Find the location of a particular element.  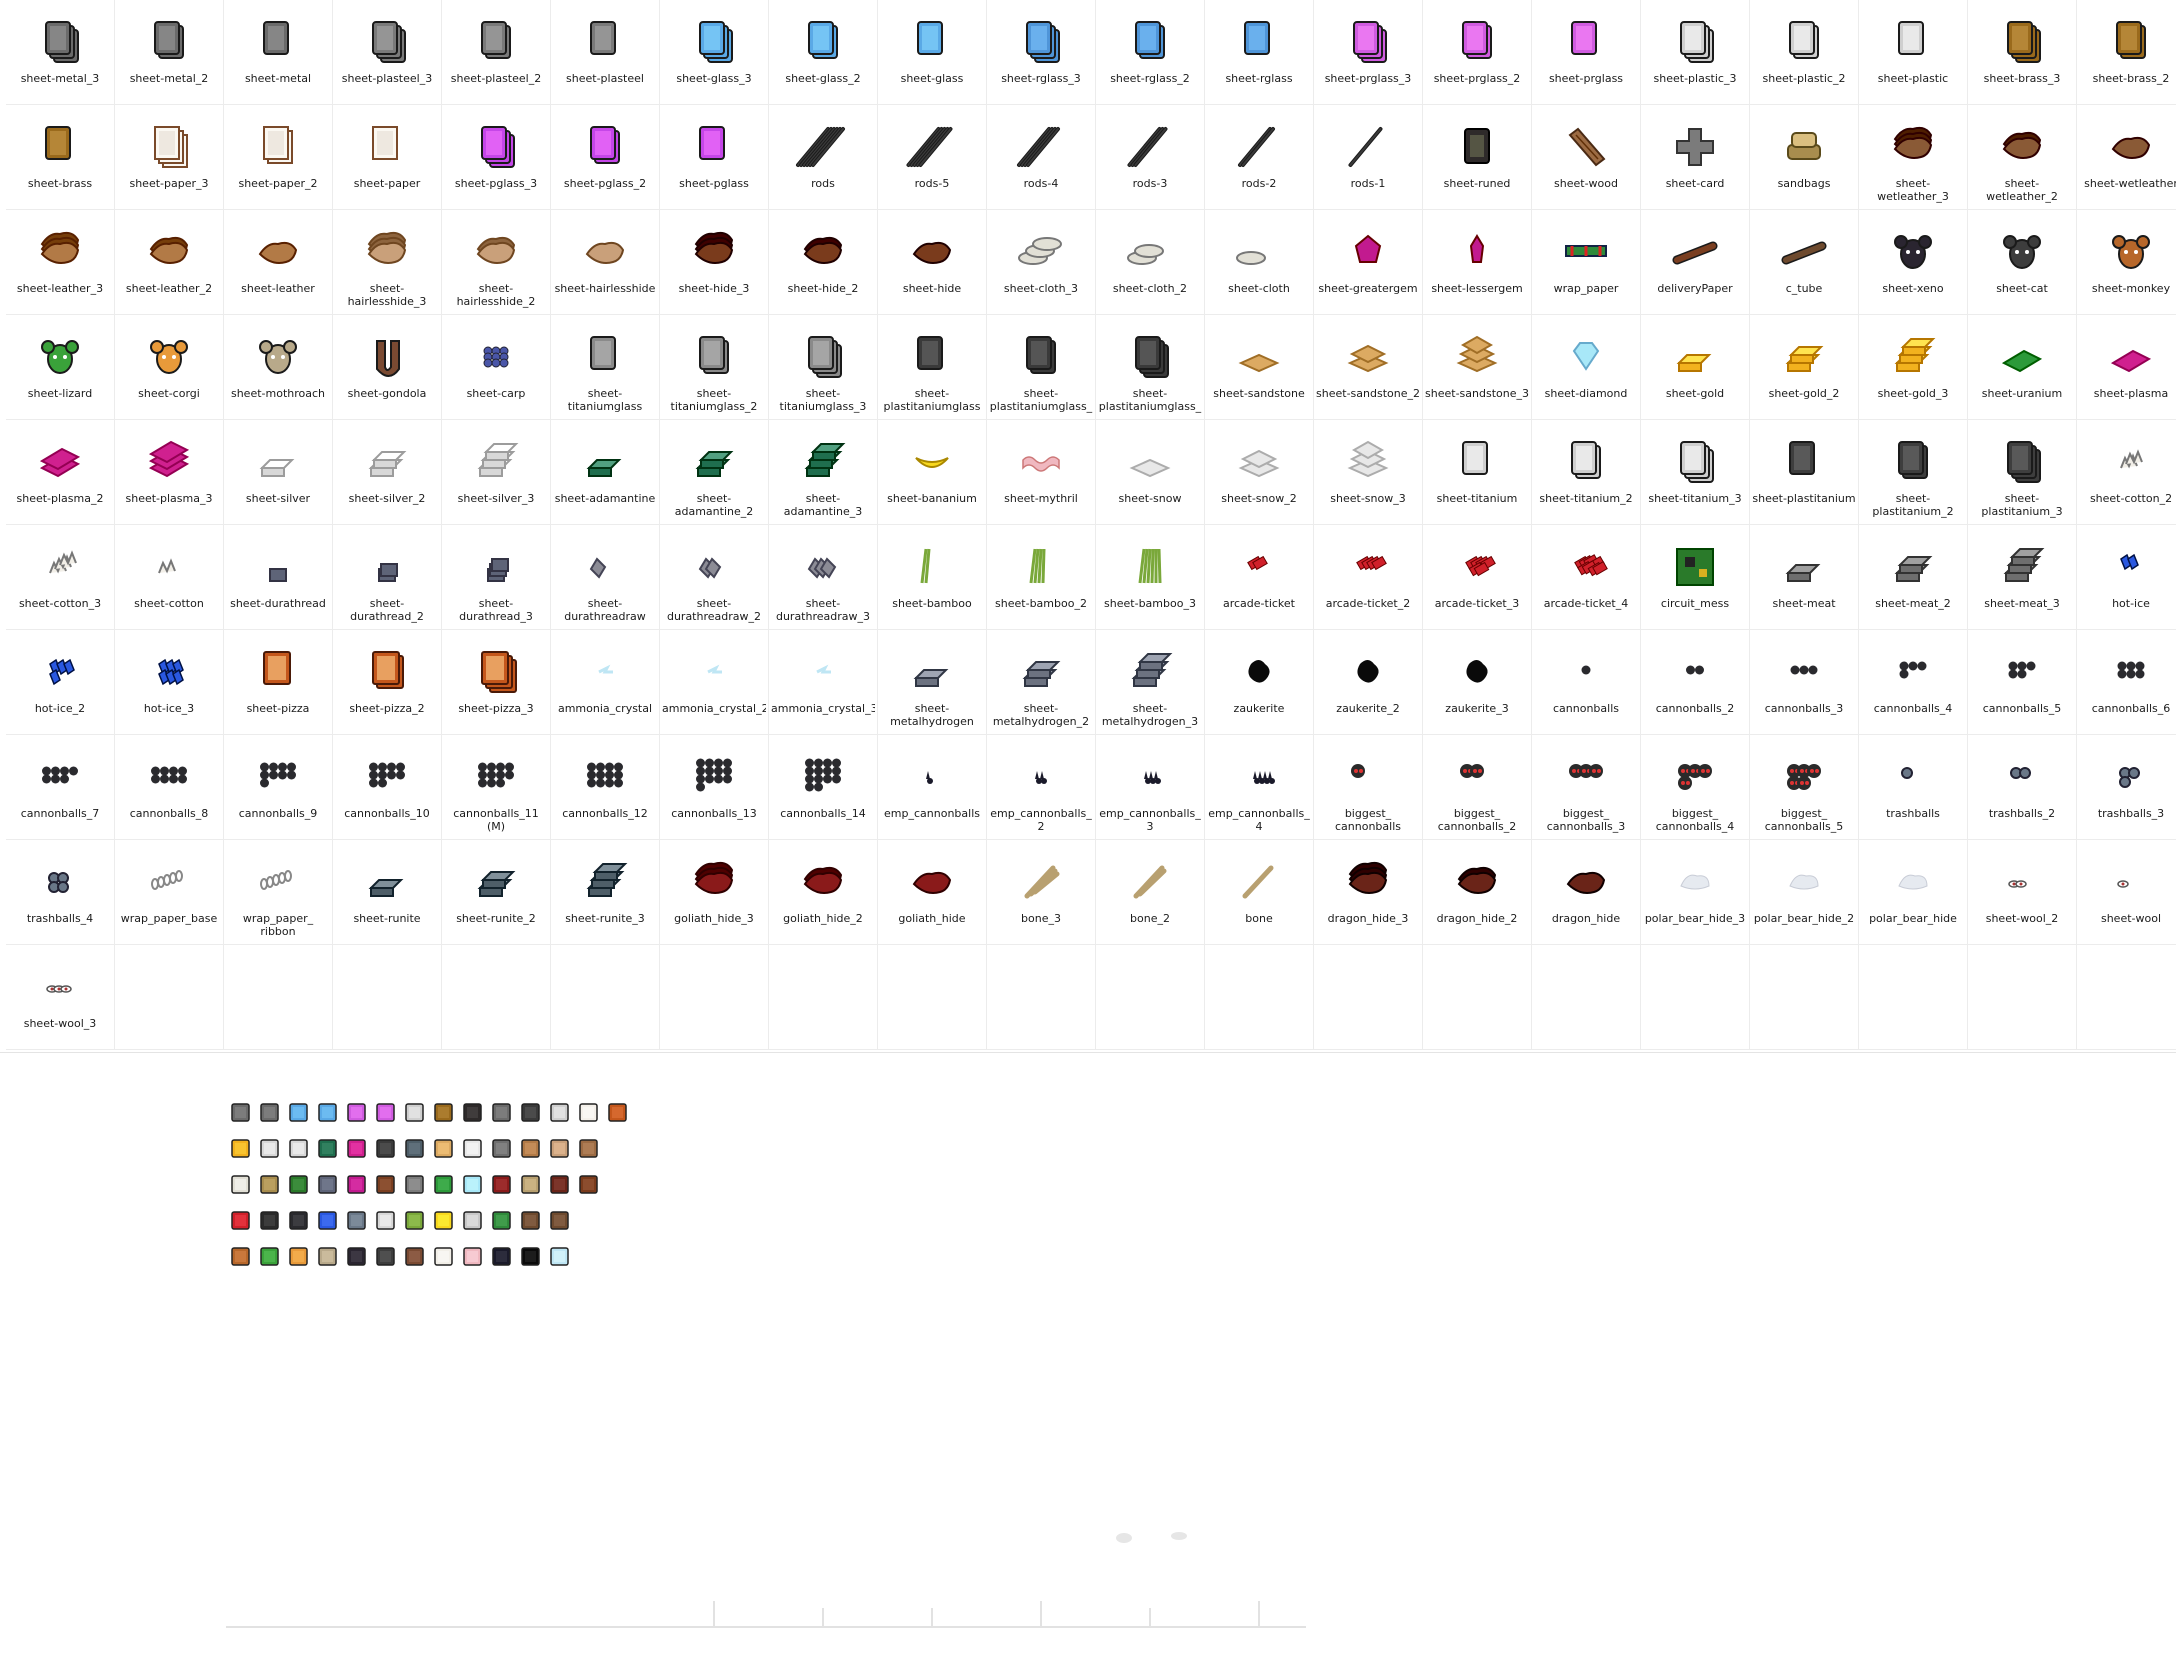

sprite-tile: sheet- durathread_2 is located at coordinates (387, 577).